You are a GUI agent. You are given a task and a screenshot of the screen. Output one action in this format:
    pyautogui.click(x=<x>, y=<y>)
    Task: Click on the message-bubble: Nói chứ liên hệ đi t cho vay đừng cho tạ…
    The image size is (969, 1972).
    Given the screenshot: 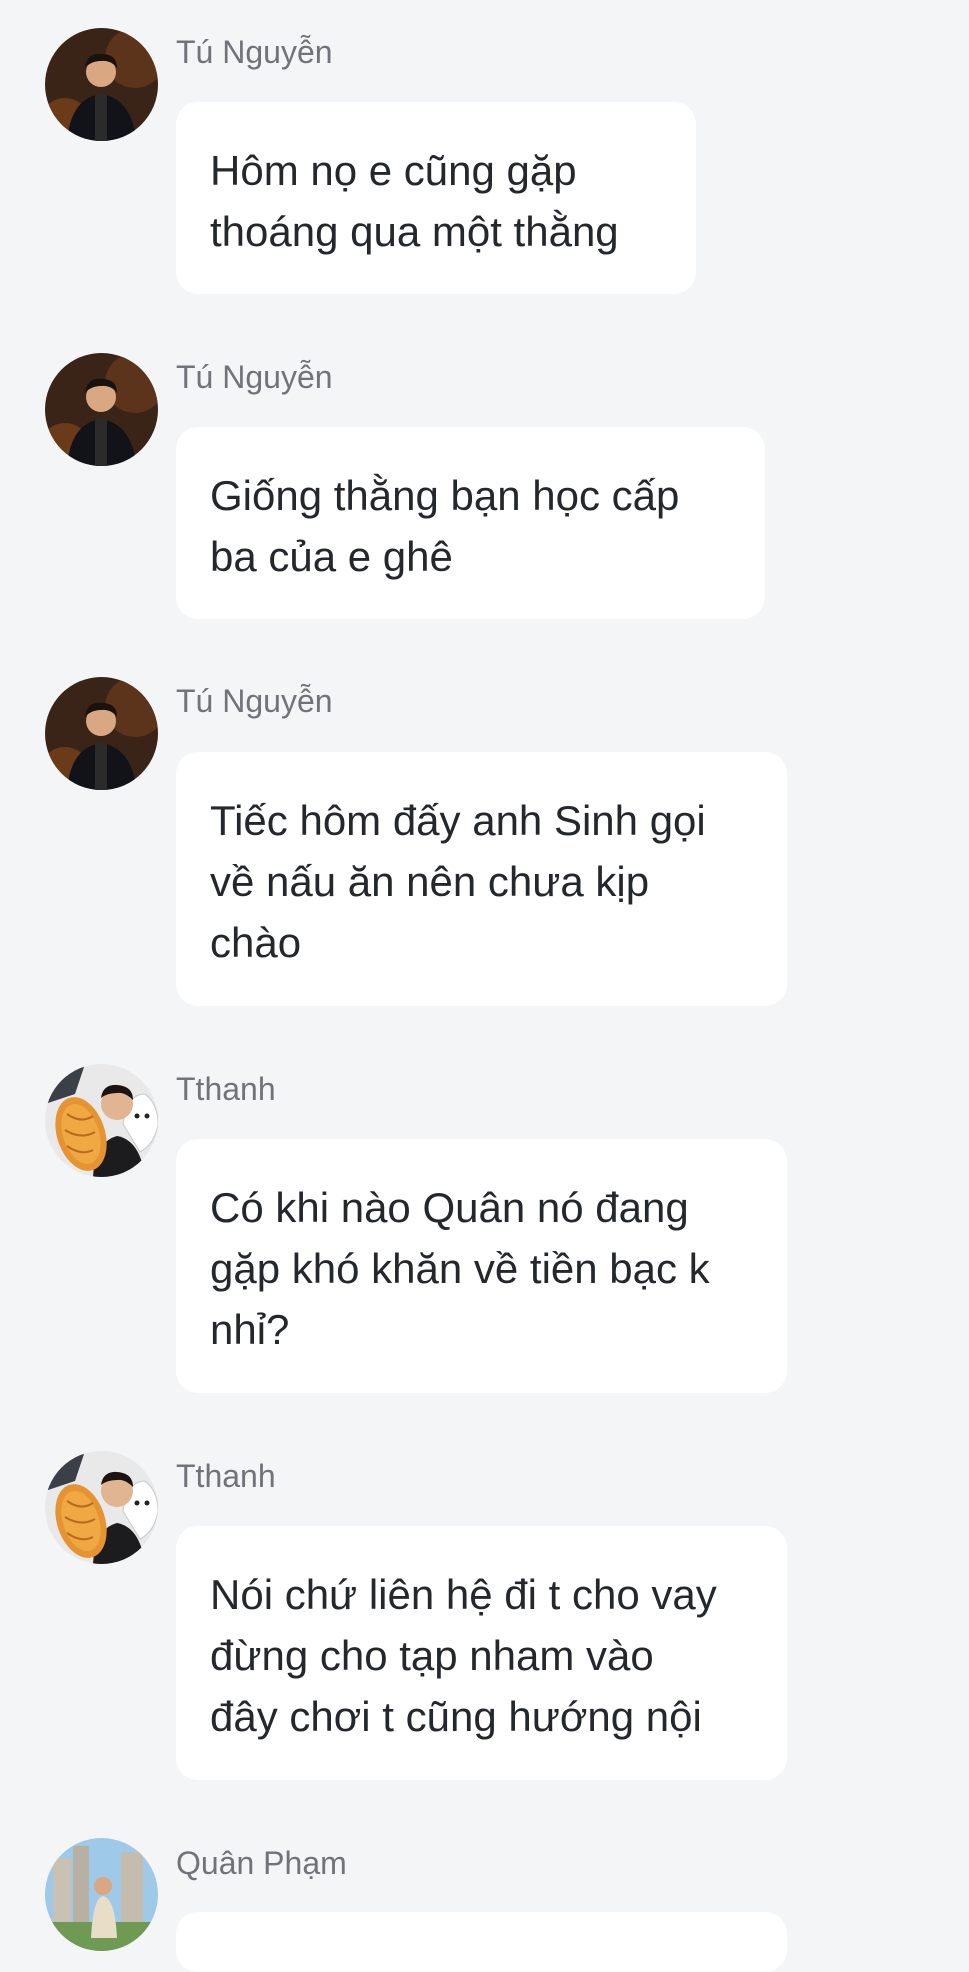 What is the action you would take?
    pyautogui.click(x=481, y=1653)
    